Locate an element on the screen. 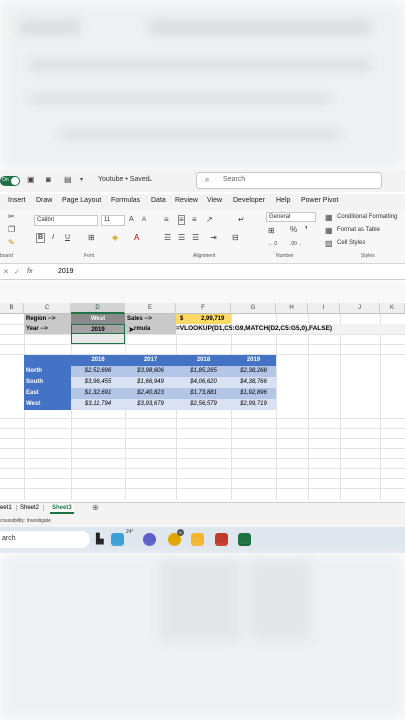 Image resolution: width=405 pixels, height=720 pixels. decrease-decimal-icon: .00→ is located at coordinates (296, 244).